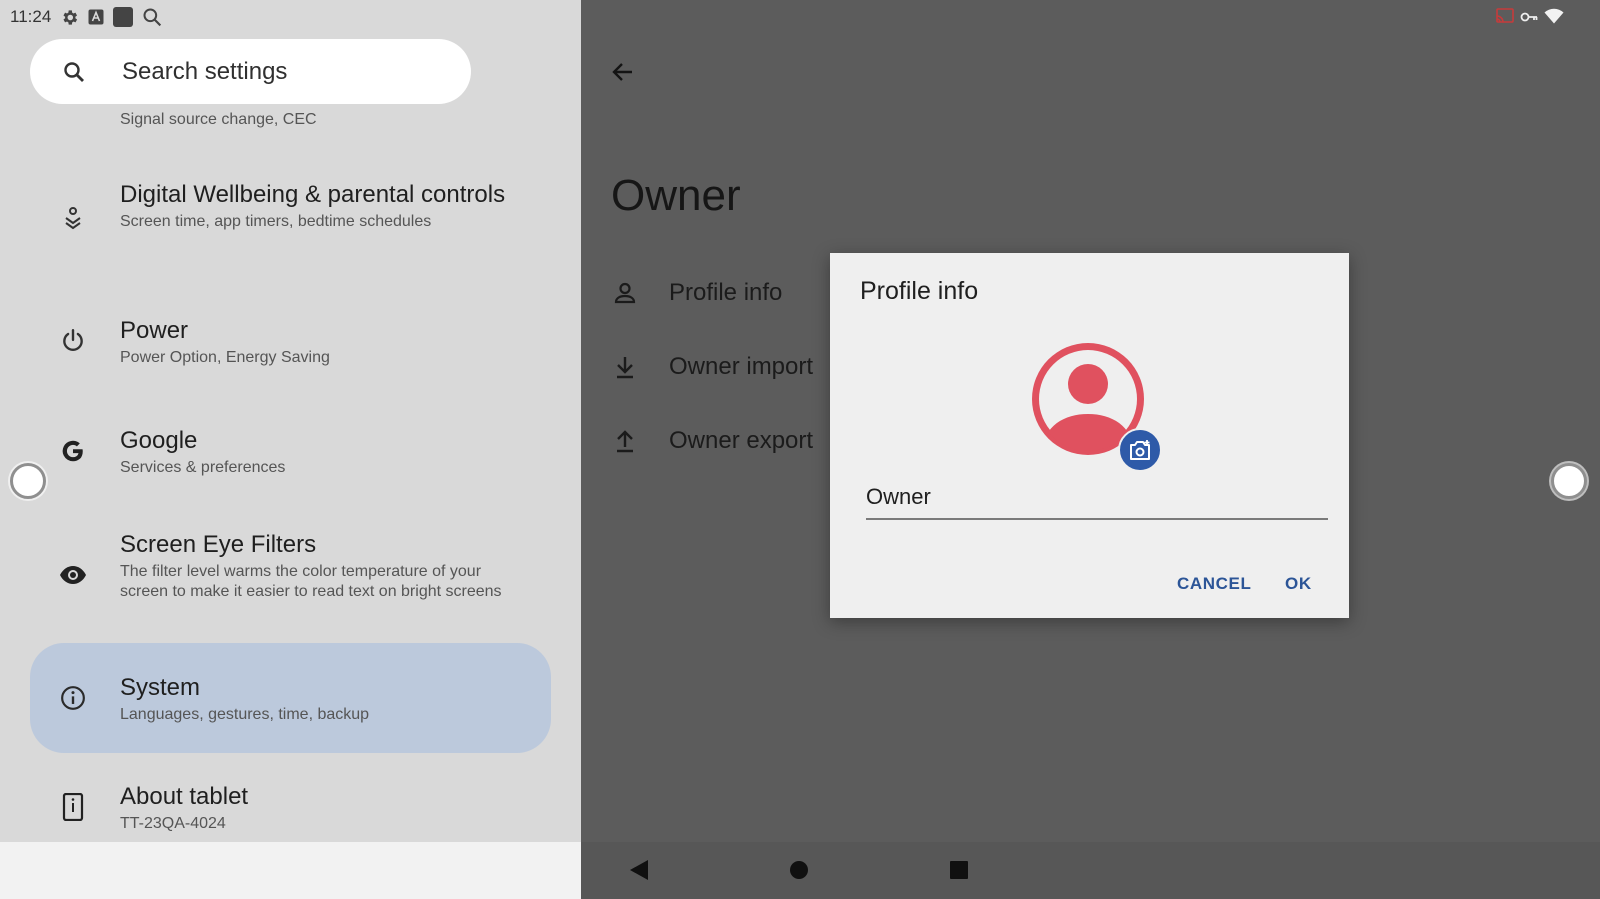 This screenshot has height=899, width=1600. I want to click on status-bar-right, so click(1530, 18).